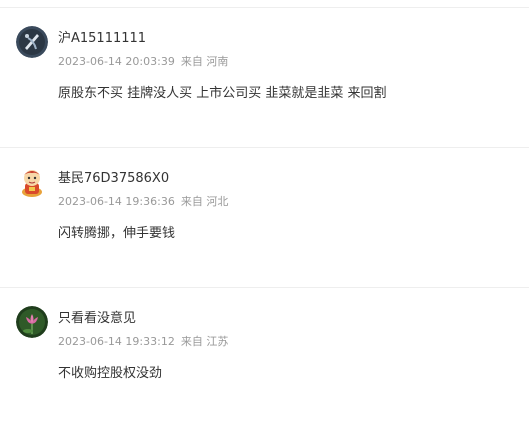 This screenshot has height=428, width=529. Describe the element at coordinates (204, 201) in the screenshot. I see `comment-location: 来自 河北` at that location.